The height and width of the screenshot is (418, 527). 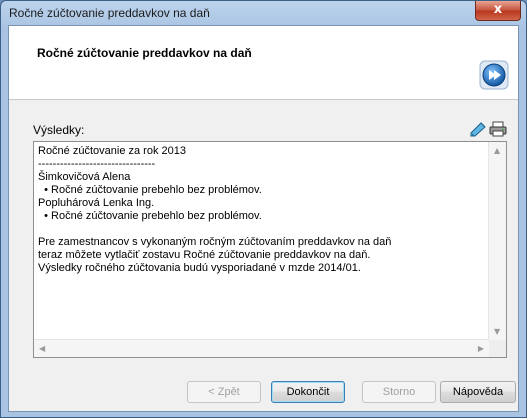 What do you see at coordinates (59, 130) in the screenshot?
I see `results-label: Výsledky:` at bounding box center [59, 130].